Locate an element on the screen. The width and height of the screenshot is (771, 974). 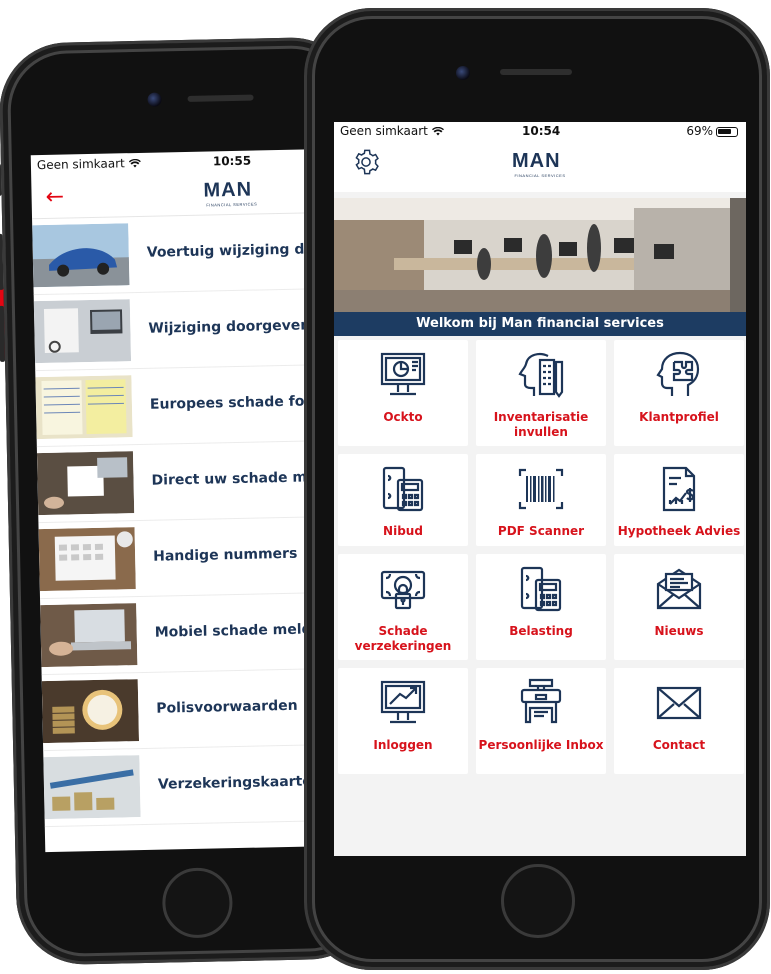
list-item-label: Verzekeringskaarten is located at coordinates (239, 783).